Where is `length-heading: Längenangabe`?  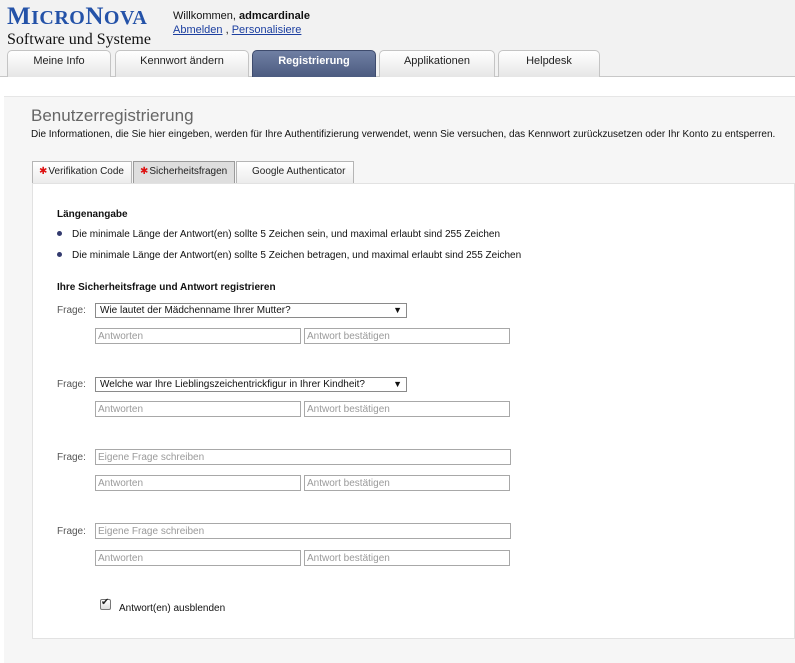
length-heading: Längenangabe is located at coordinates (92, 214).